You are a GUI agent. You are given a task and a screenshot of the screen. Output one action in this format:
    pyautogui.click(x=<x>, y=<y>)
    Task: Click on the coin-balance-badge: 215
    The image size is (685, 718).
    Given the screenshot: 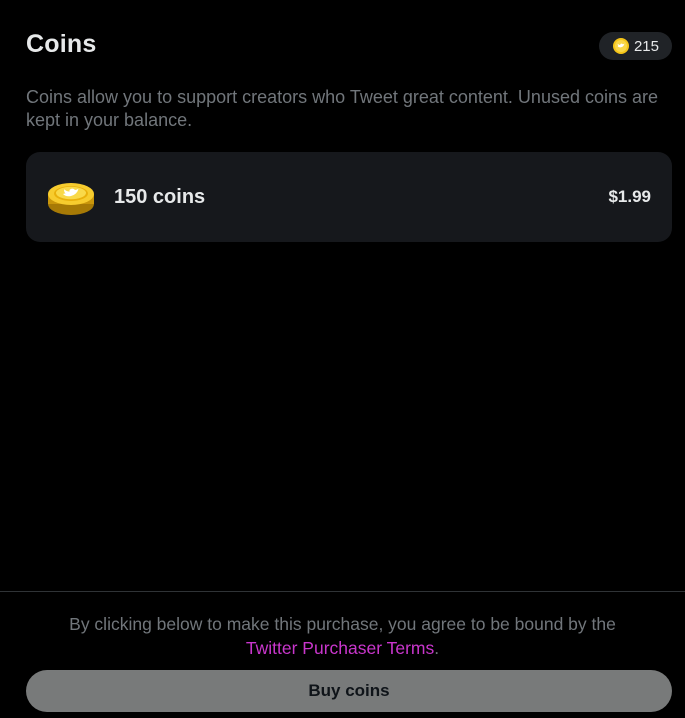 What is the action you would take?
    pyautogui.click(x=635, y=46)
    